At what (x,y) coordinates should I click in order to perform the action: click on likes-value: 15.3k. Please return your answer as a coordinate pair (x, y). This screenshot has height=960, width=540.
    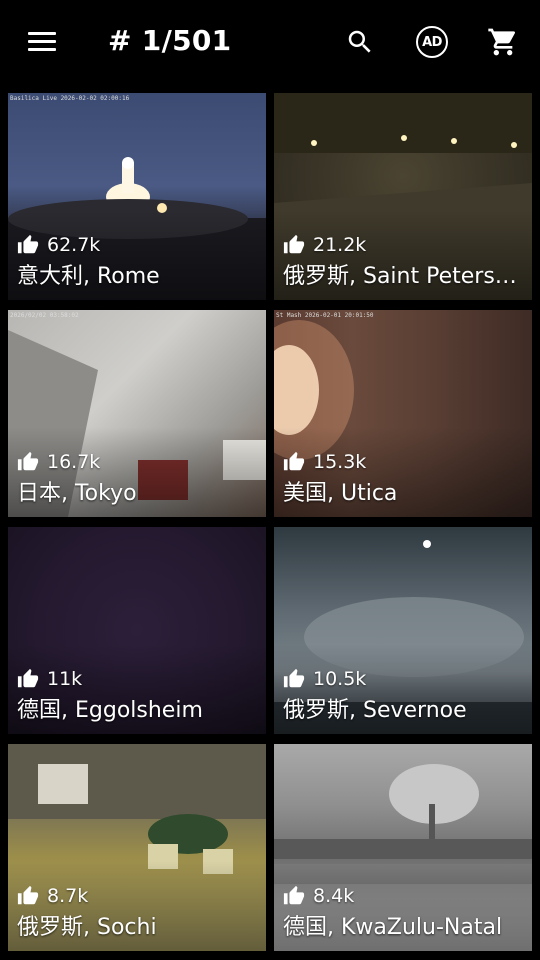
    Looking at the image, I should click on (340, 462).